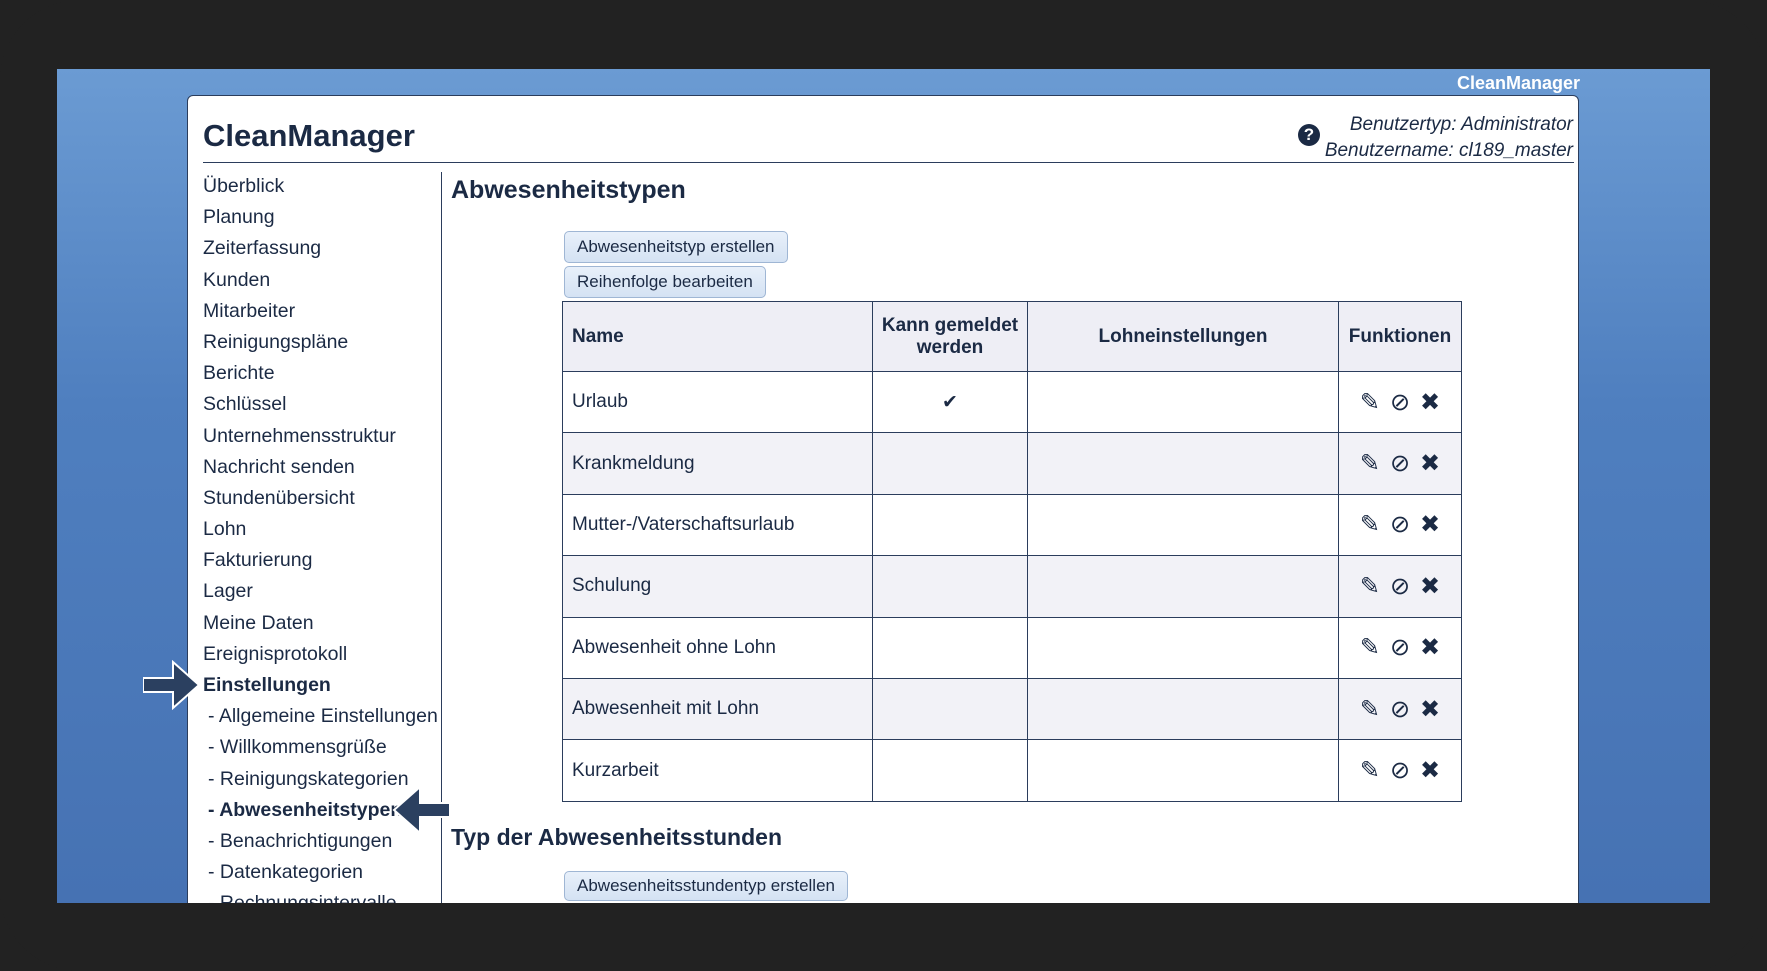 Image resolution: width=1767 pixels, height=971 pixels. What do you see at coordinates (717, 525) in the screenshot?
I see `cell-name: Mutter-/Vaterschaftsurlaub` at bounding box center [717, 525].